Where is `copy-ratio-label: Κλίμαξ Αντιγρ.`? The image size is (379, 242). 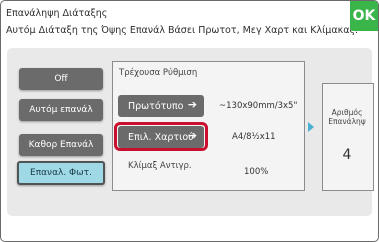
copy-ratio-label: Κλίμαξ Αντιγρ. is located at coordinates (160, 166).